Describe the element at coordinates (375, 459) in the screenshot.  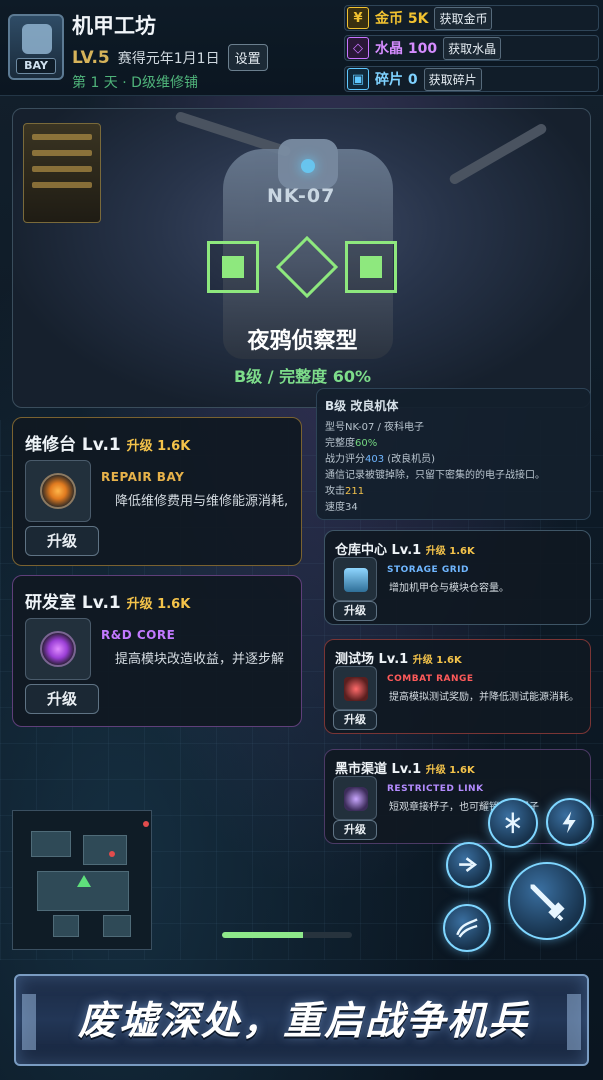
I see `power-value: 403` at that location.